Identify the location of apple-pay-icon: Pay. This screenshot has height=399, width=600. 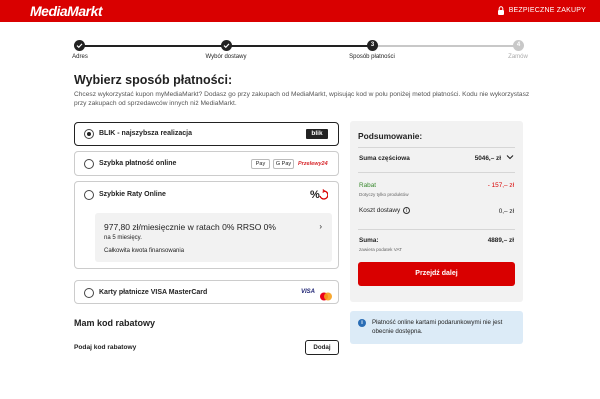
(260, 164).